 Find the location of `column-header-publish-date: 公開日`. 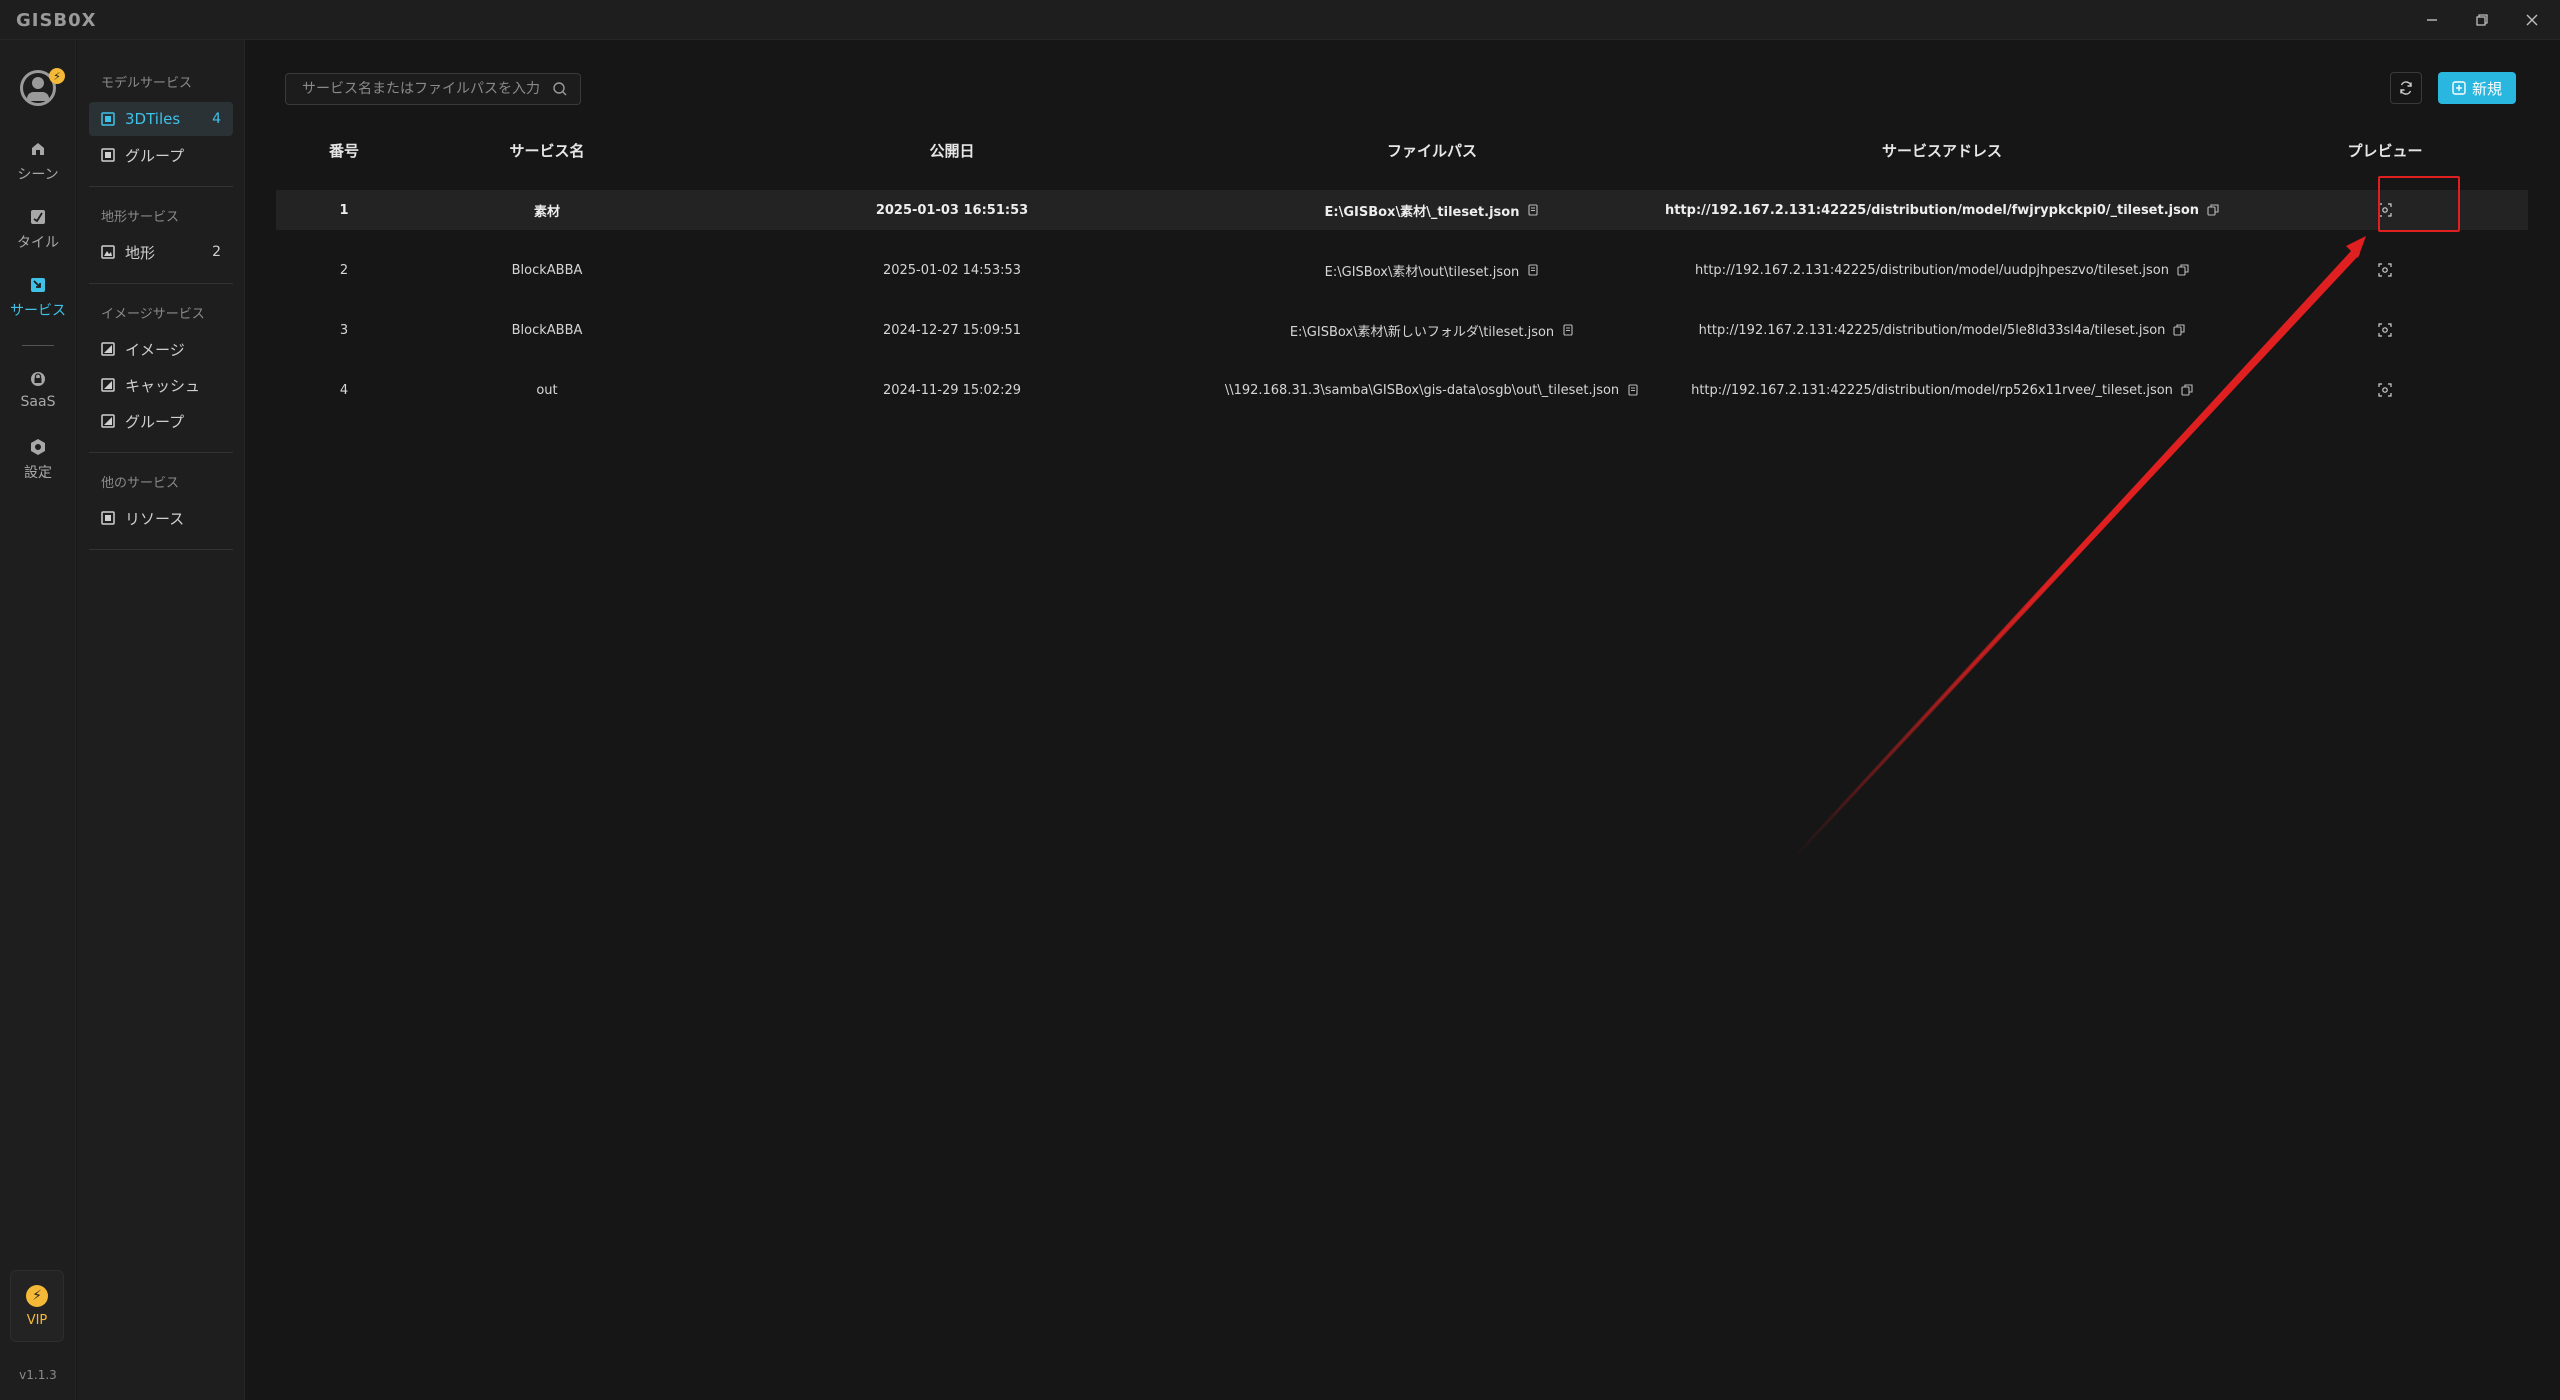

column-header-publish-date: 公開日 is located at coordinates (952, 150).